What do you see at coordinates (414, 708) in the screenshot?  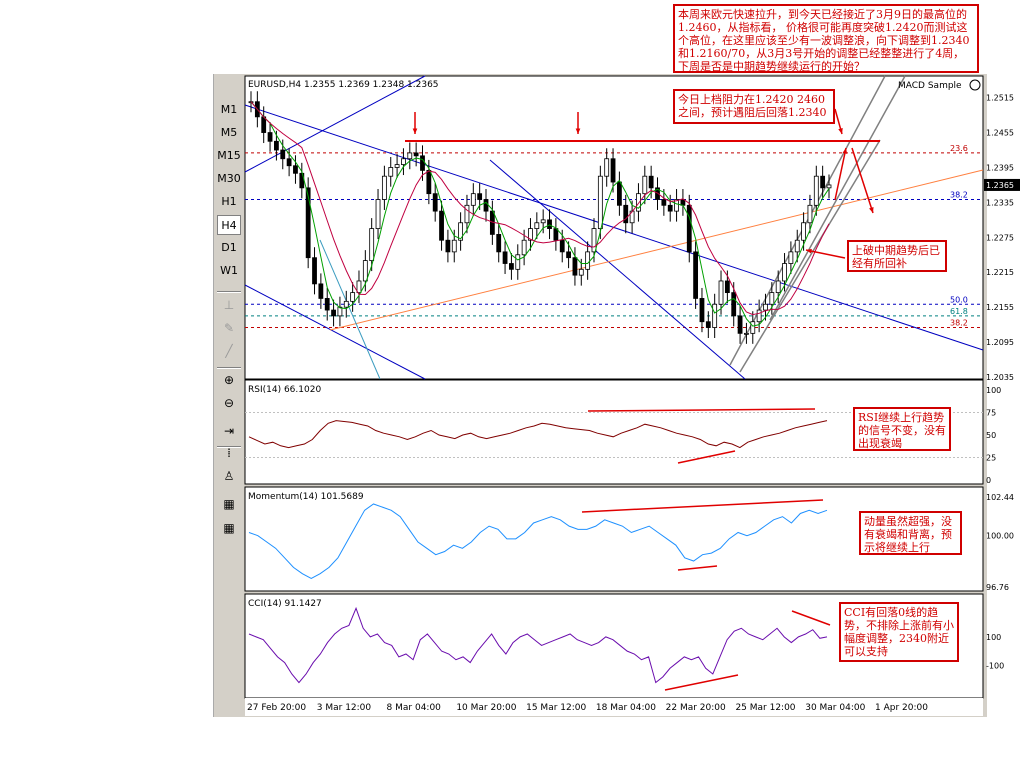 I see `time-tick-label: 8 Mar 04:00` at bounding box center [414, 708].